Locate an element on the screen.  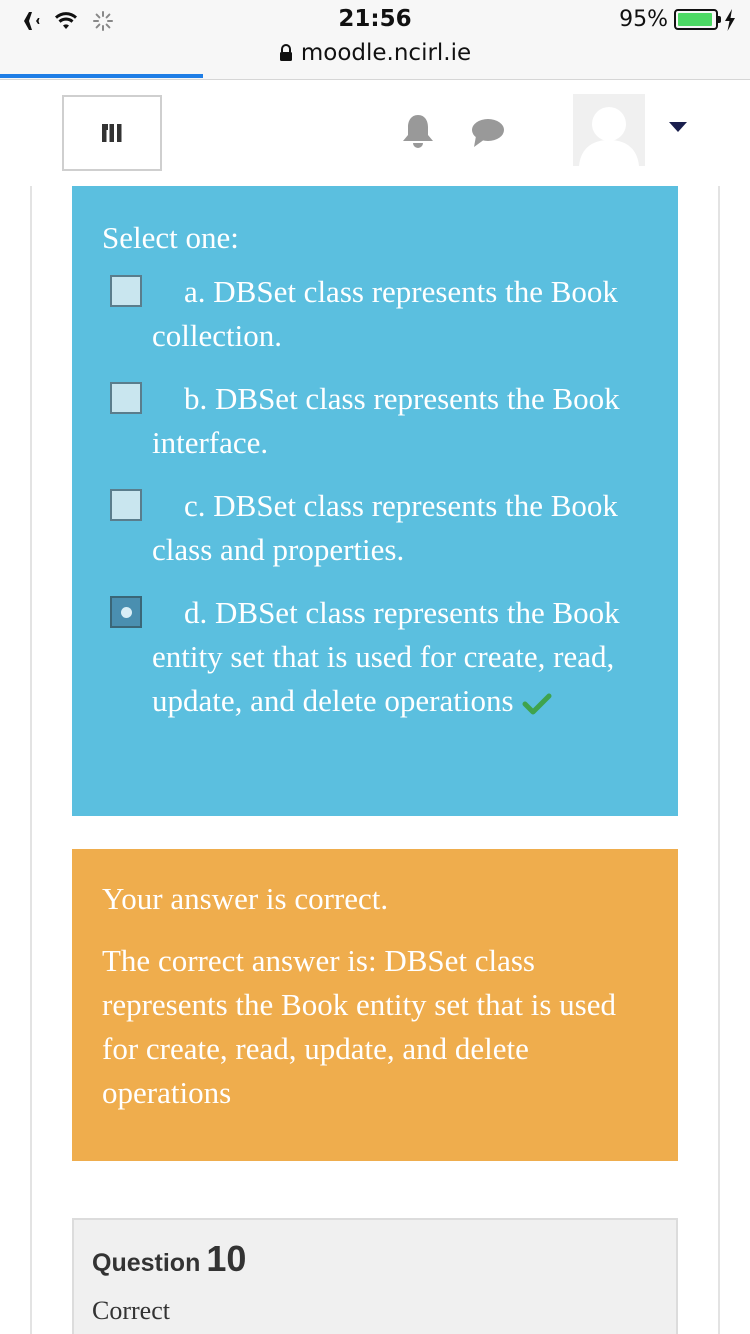
option-c-checkbox is located at coordinates (126, 505).